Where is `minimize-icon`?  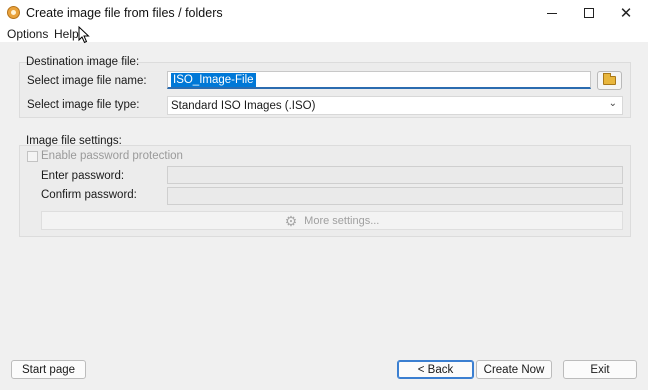
minimize-icon is located at coordinates (552, 13).